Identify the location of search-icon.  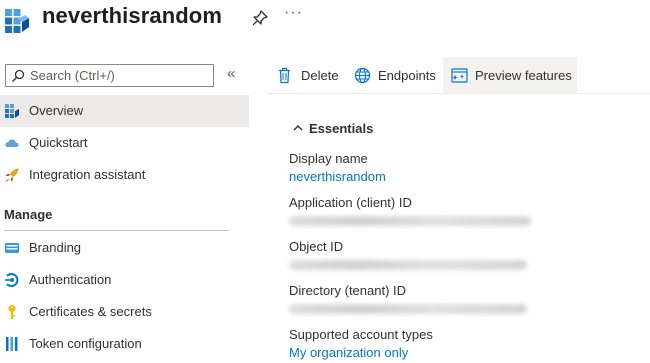
(18, 75).